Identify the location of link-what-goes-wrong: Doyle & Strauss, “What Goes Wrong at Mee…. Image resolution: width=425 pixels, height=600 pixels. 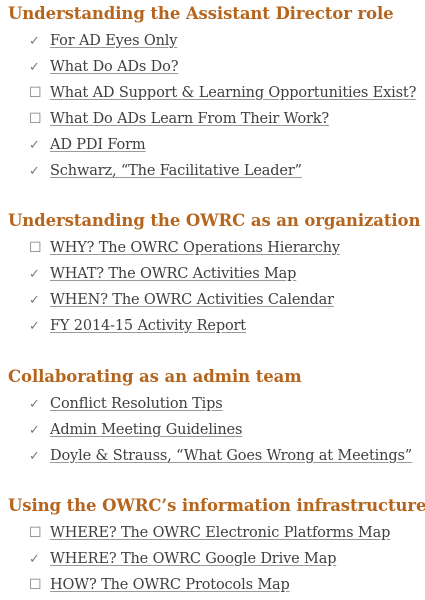
(231, 456).